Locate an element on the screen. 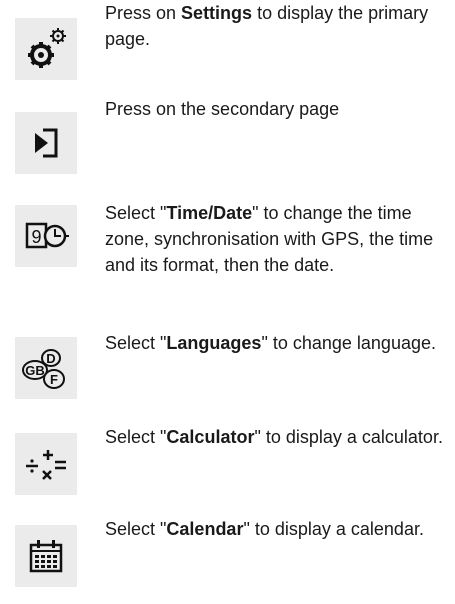  instruction-keyword: Calculator is located at coordinates (210, 437).